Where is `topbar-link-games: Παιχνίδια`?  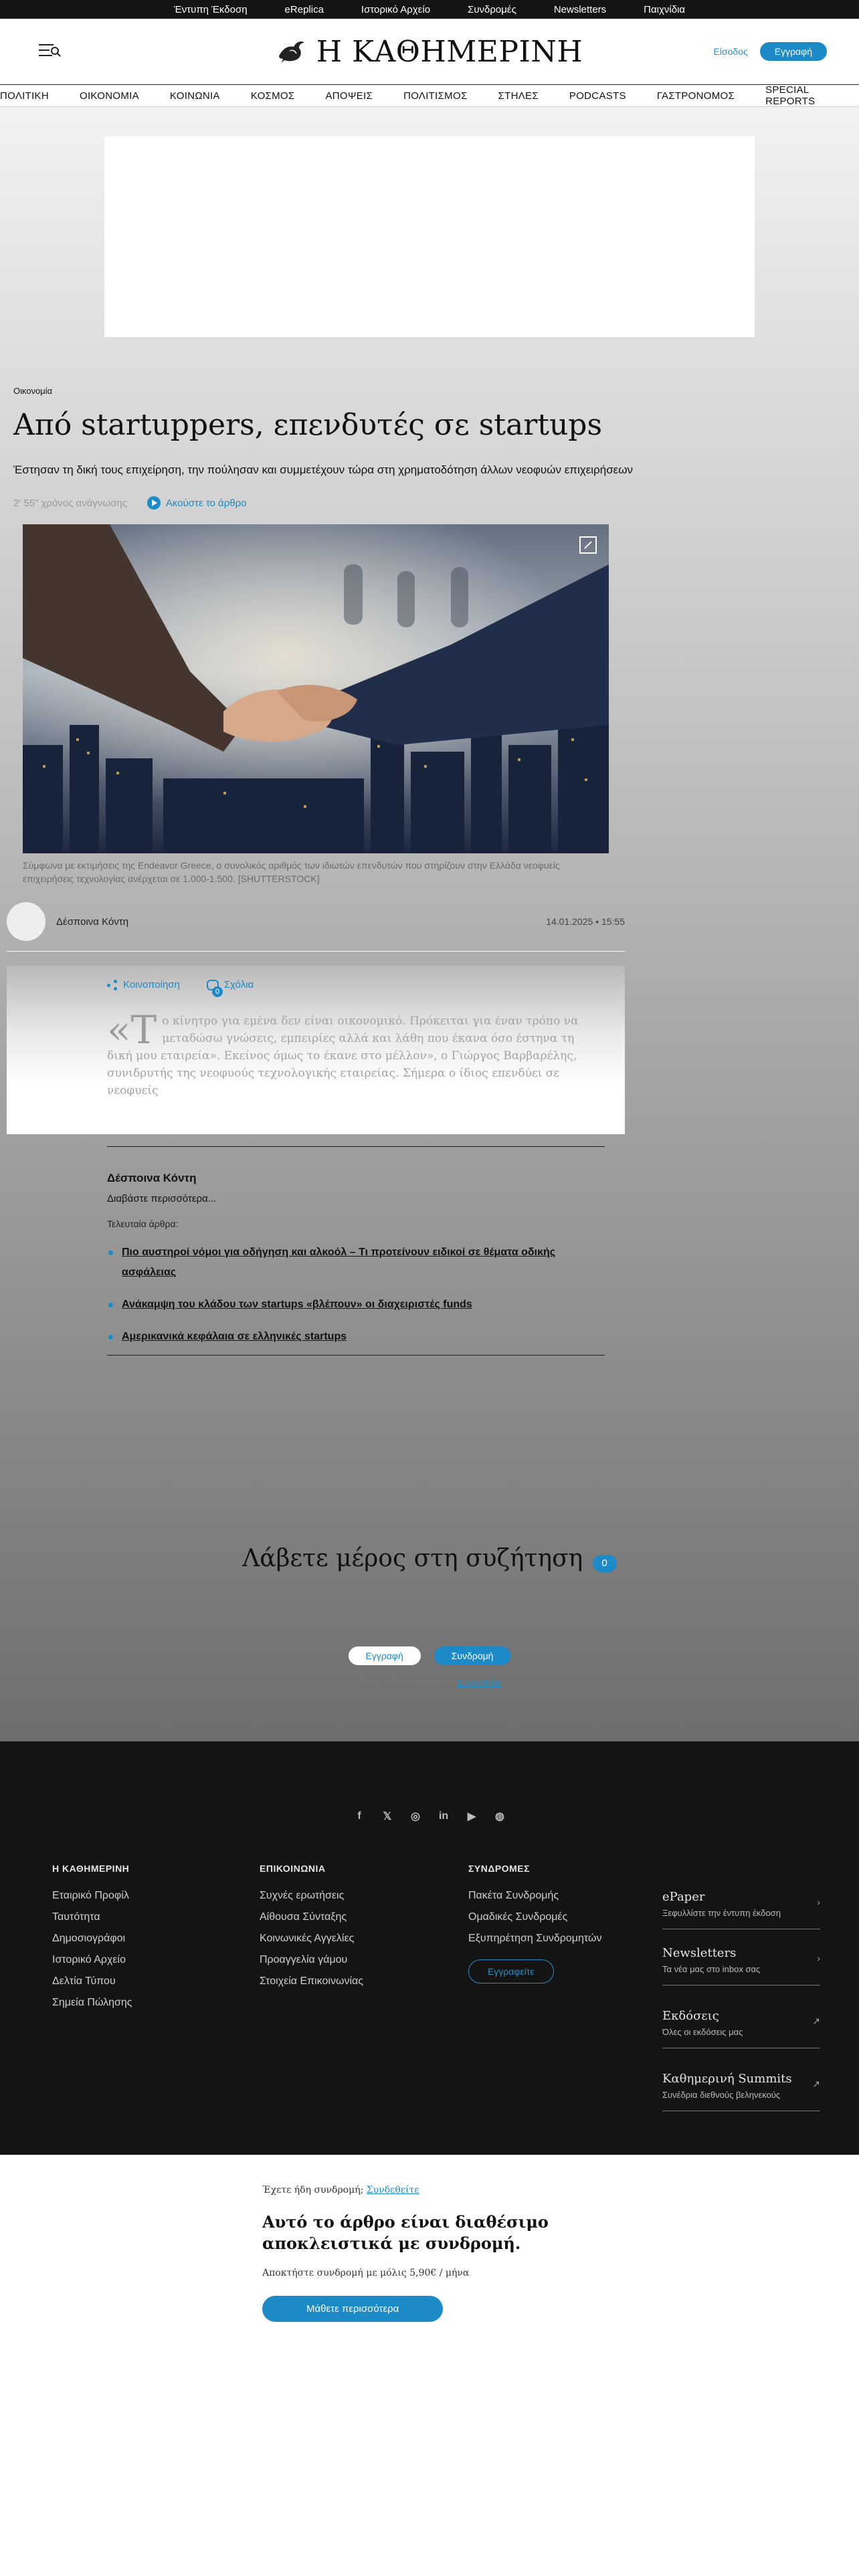 topbar-link-games: Παιχνίδια is located at coordinates (664, 9).